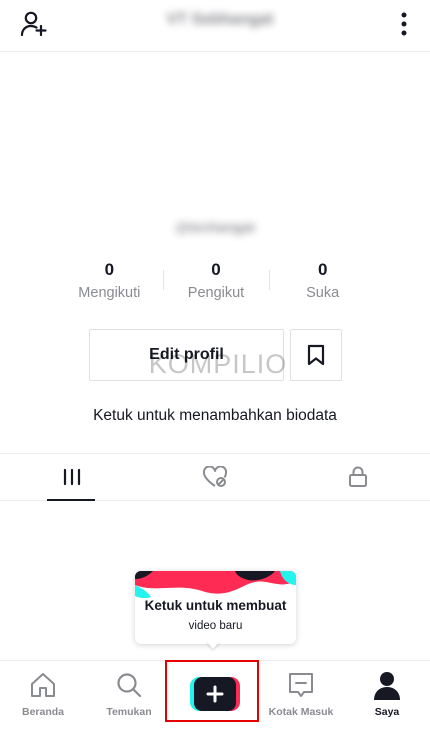 This screenshot has width=430, height=729. Describe the element at coordinates (129, 712) in the screenshot. I see `nav-label: Temukan` at that location.